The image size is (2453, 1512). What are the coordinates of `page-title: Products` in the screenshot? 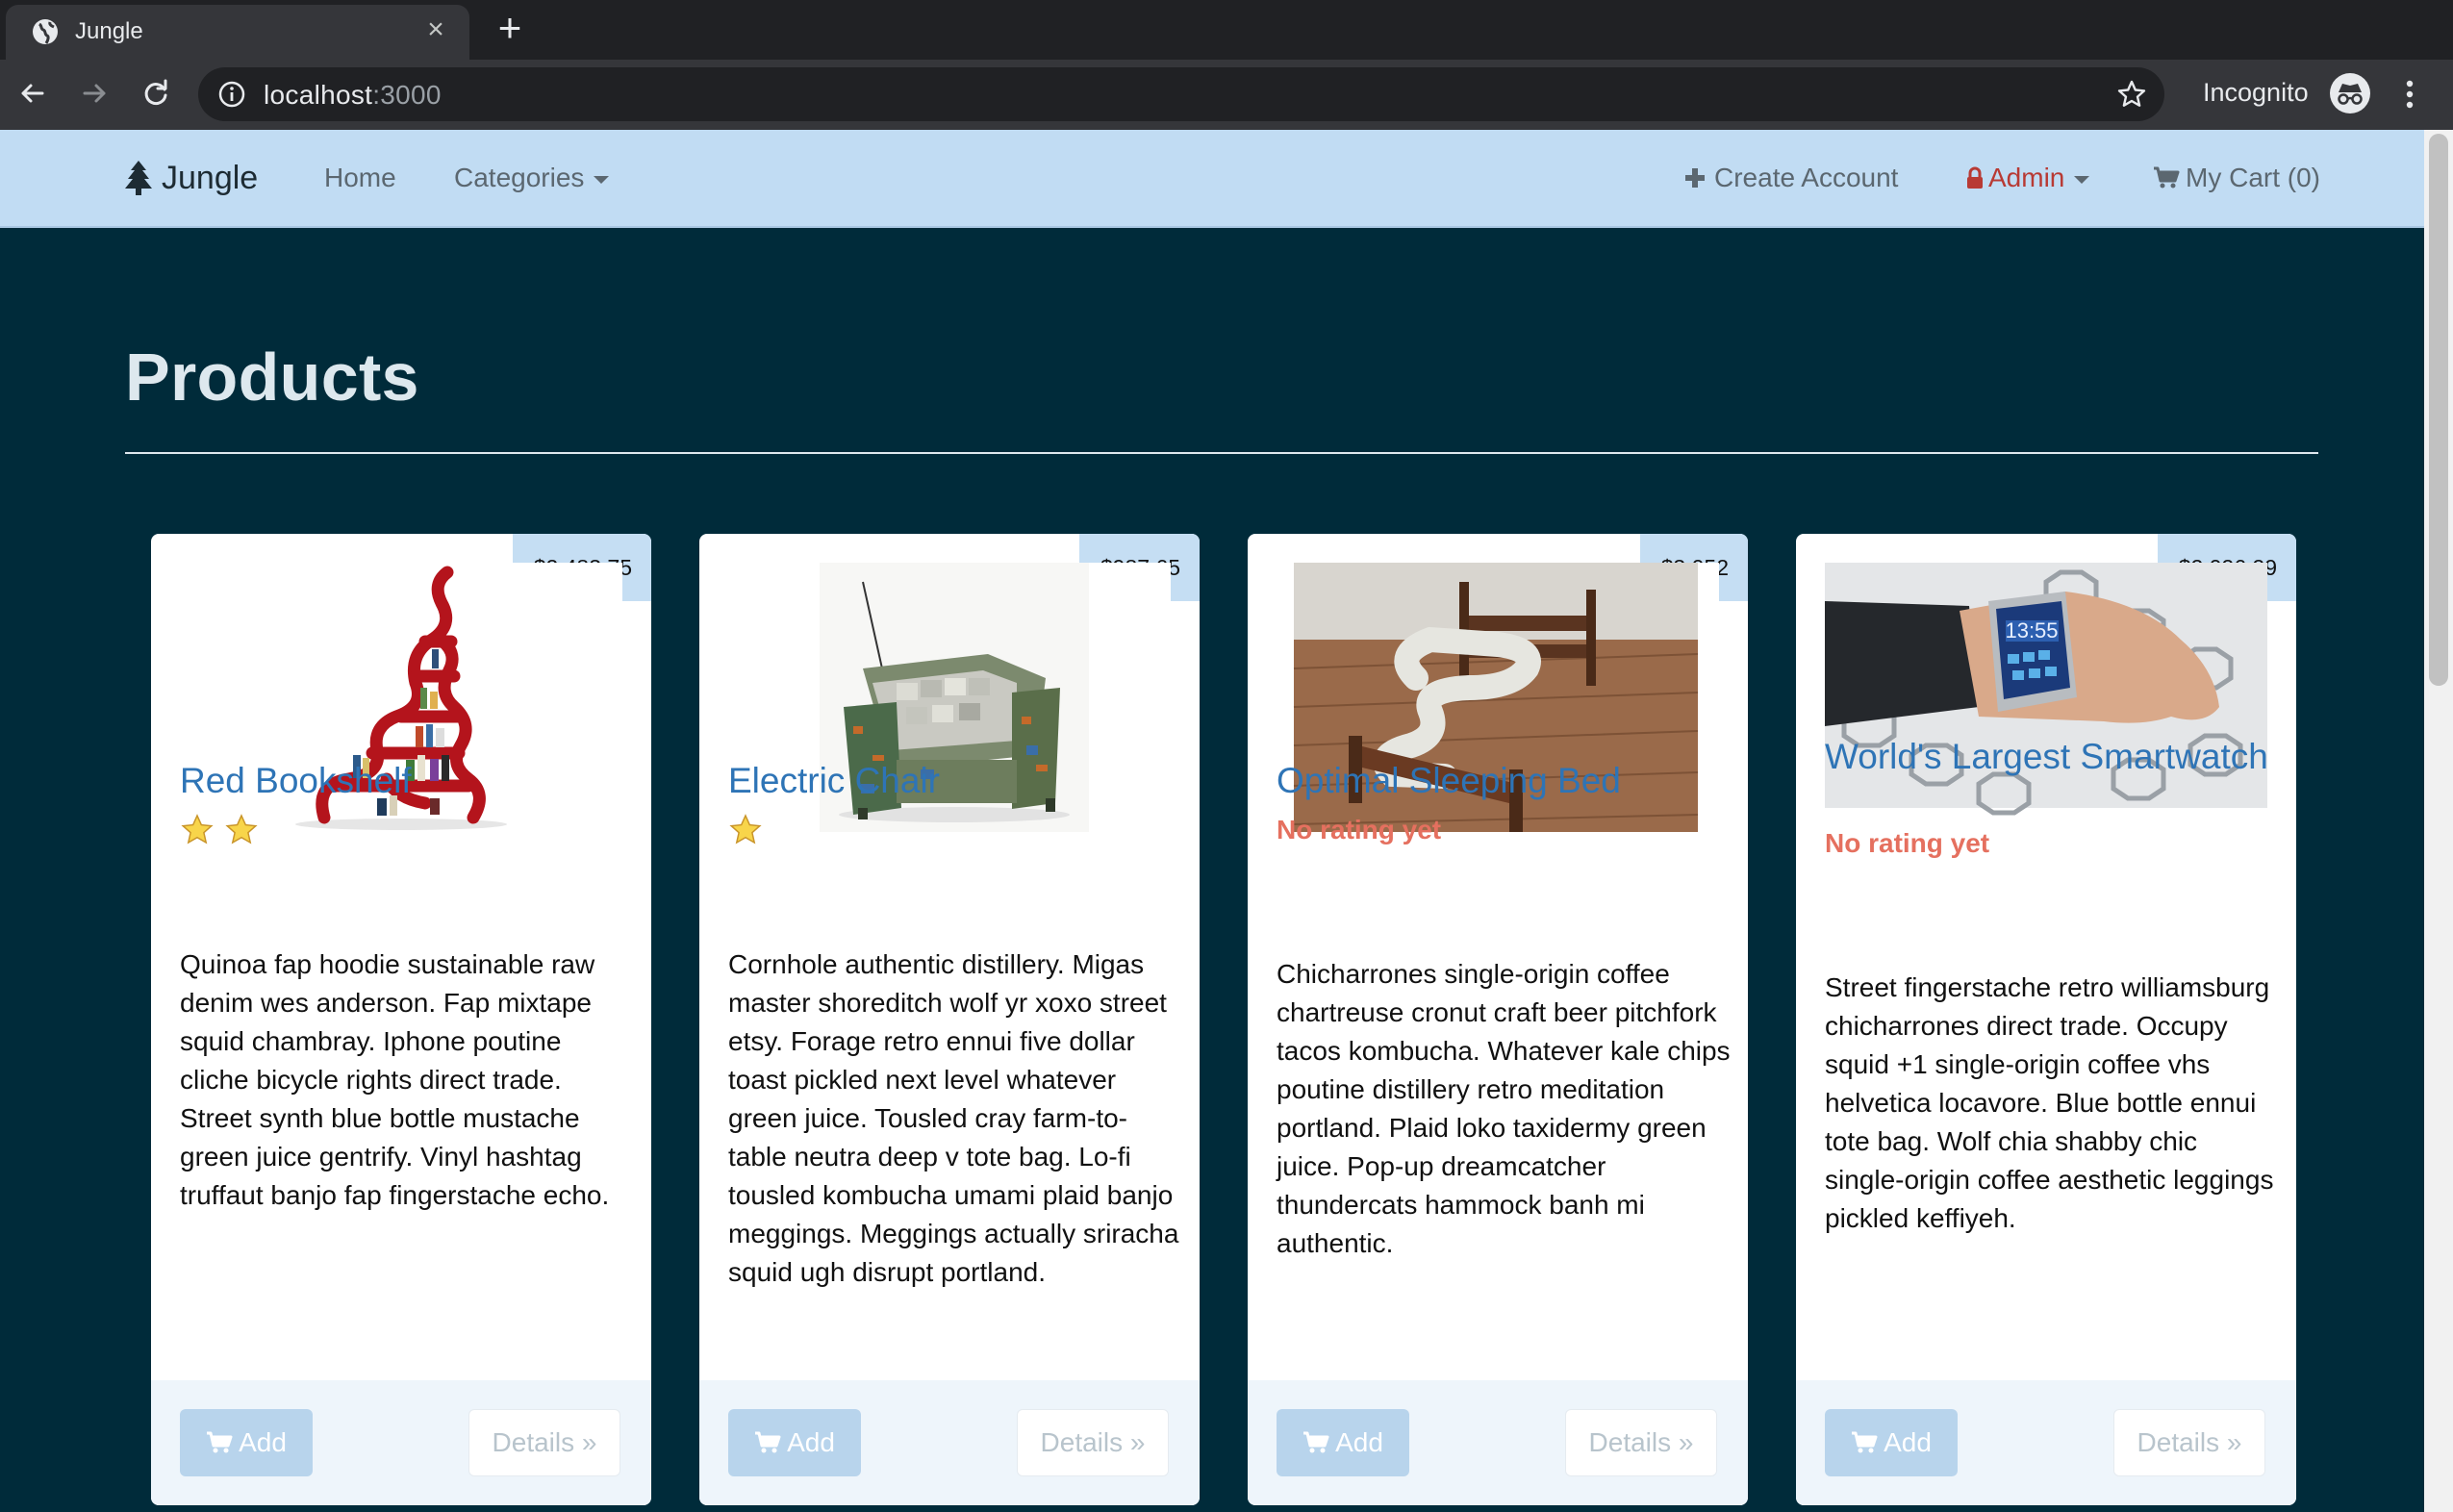 It's located at (272, 377).